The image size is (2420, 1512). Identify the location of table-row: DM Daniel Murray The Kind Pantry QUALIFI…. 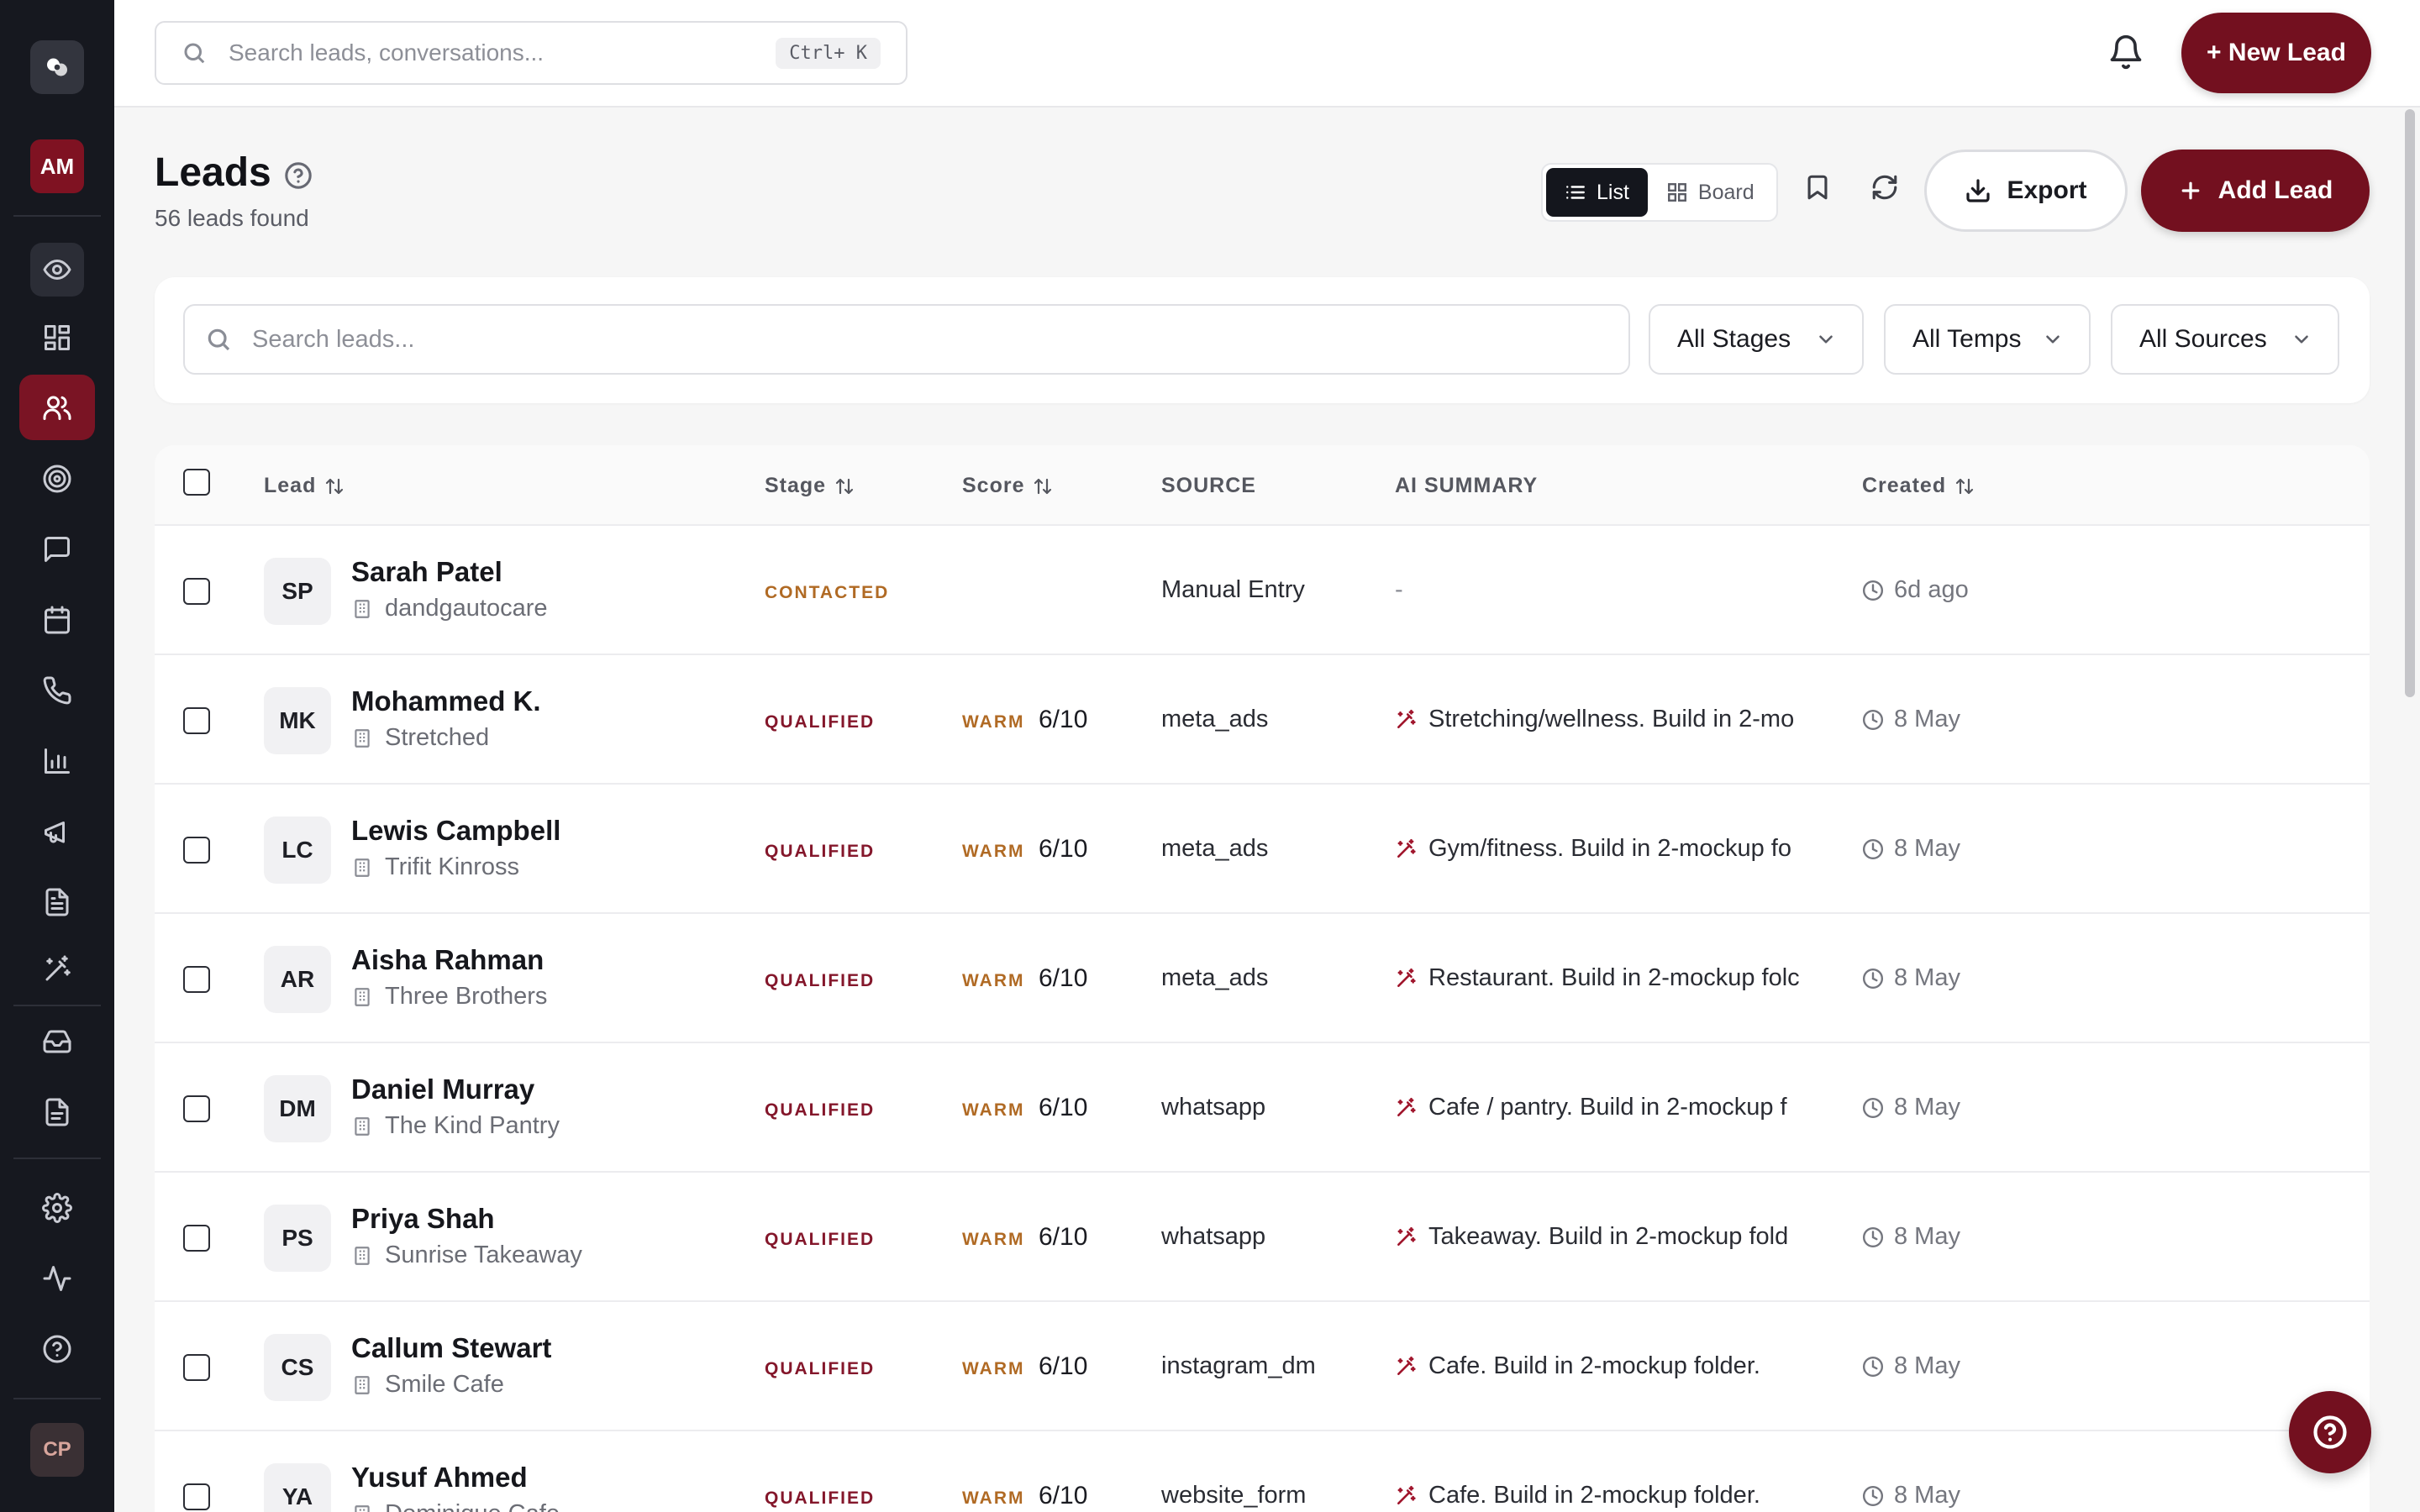
(1262, 1108).